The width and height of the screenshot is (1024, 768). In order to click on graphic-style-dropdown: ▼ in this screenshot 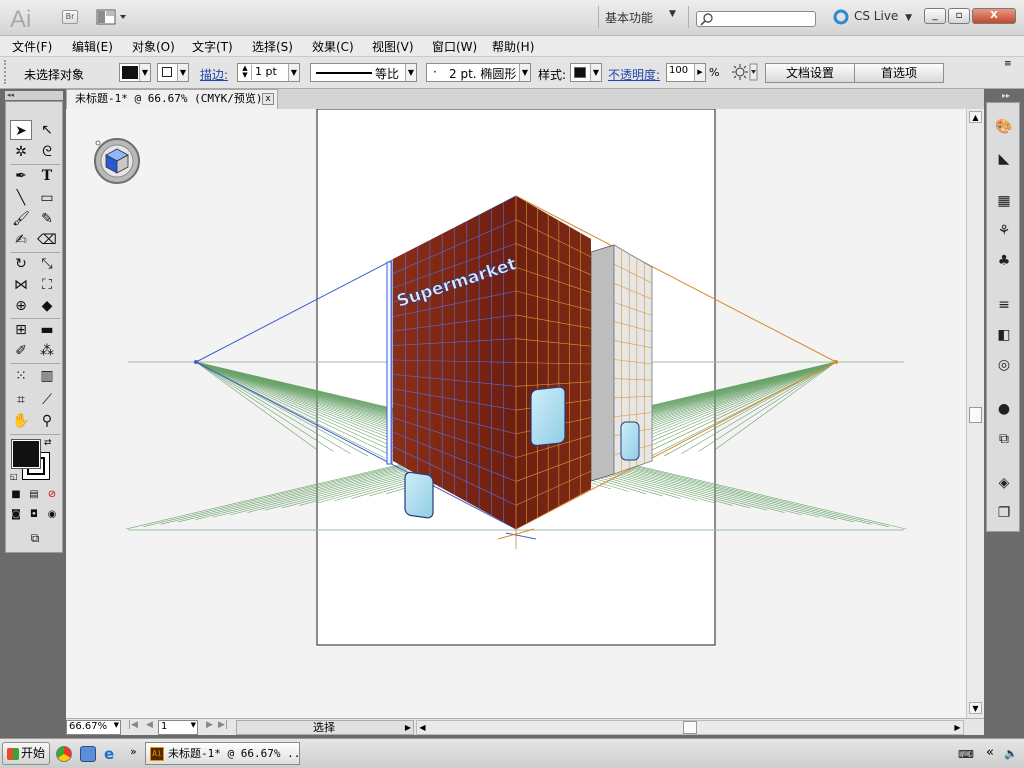, I will do `click(586, 72)`.